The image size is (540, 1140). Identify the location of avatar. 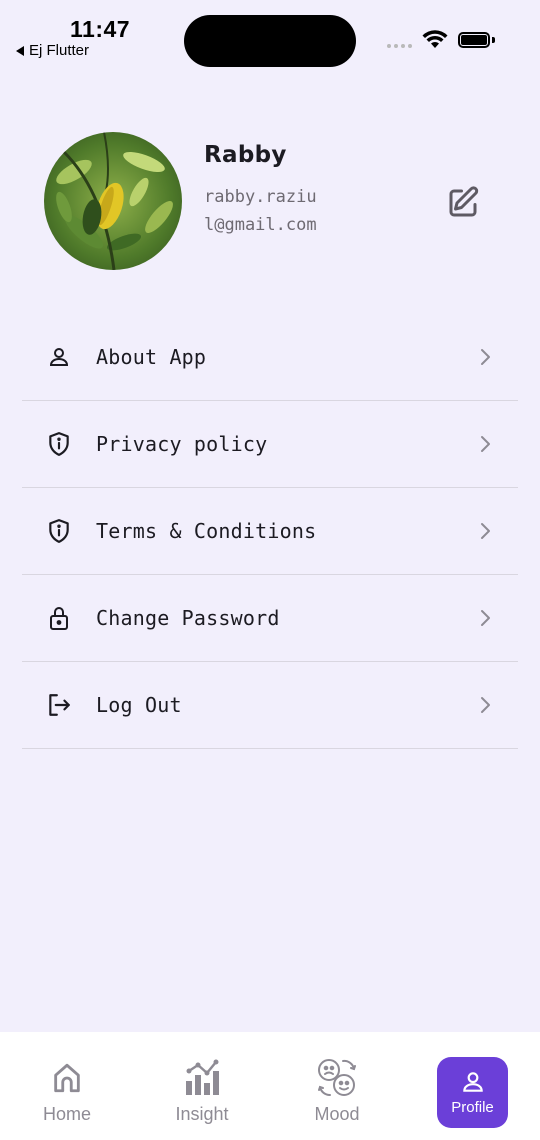
(113, 201).